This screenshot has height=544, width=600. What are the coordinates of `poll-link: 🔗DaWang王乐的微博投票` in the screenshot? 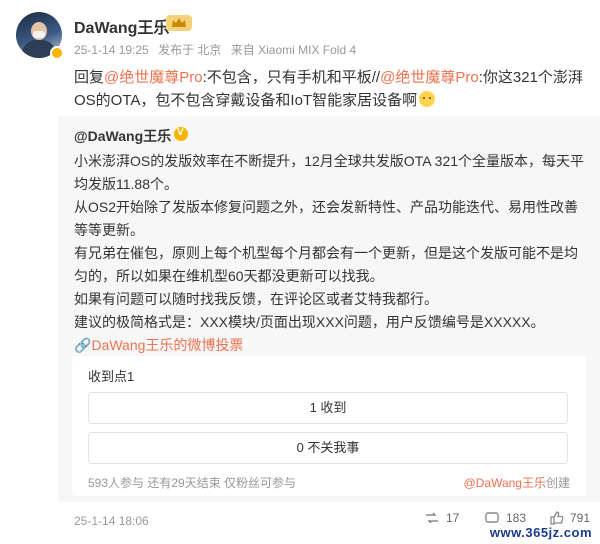 It's located at (158, 345).